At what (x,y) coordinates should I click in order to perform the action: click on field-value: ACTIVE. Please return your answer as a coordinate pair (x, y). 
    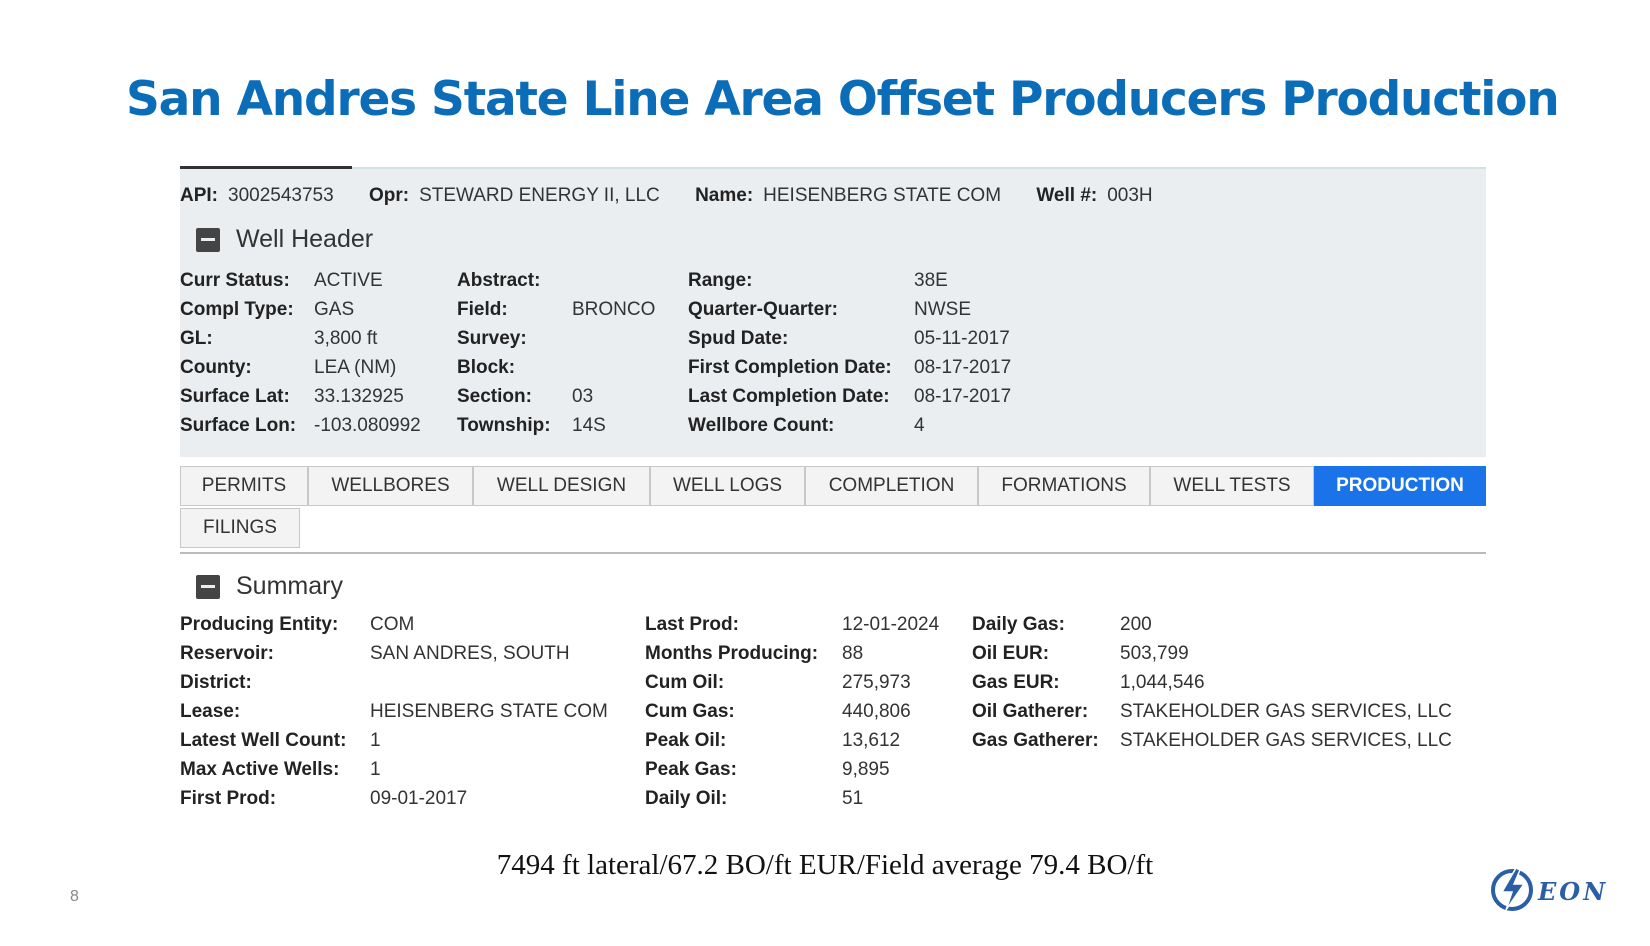
    Looking at the image, I should click on (348, 280).